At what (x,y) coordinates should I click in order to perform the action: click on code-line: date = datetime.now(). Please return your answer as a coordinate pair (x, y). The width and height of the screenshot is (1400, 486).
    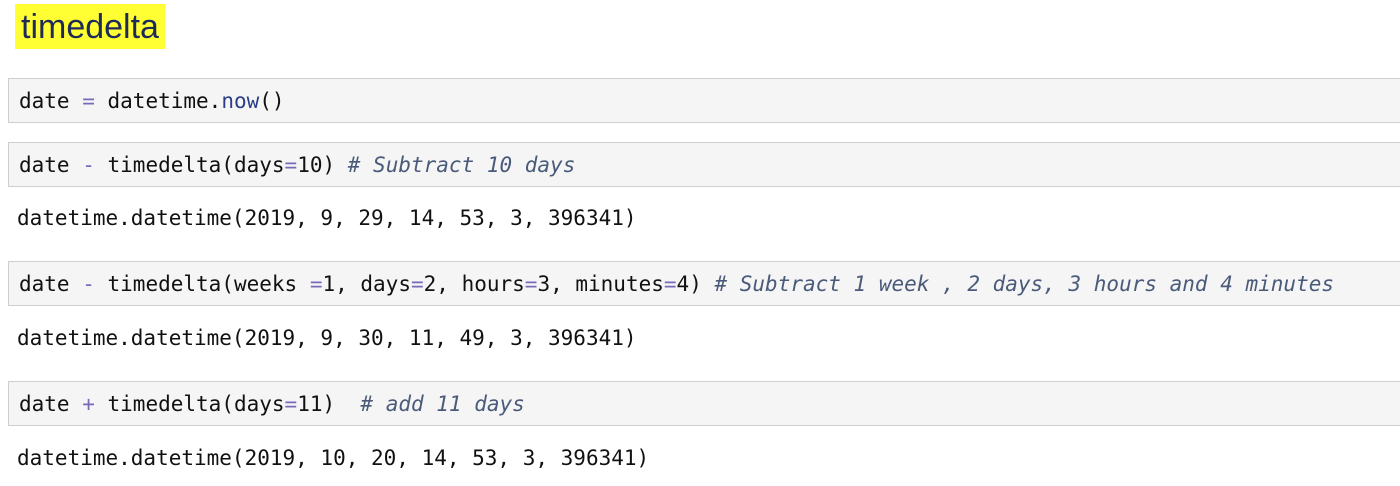
    Looking at the image, I should click on (152, 101).